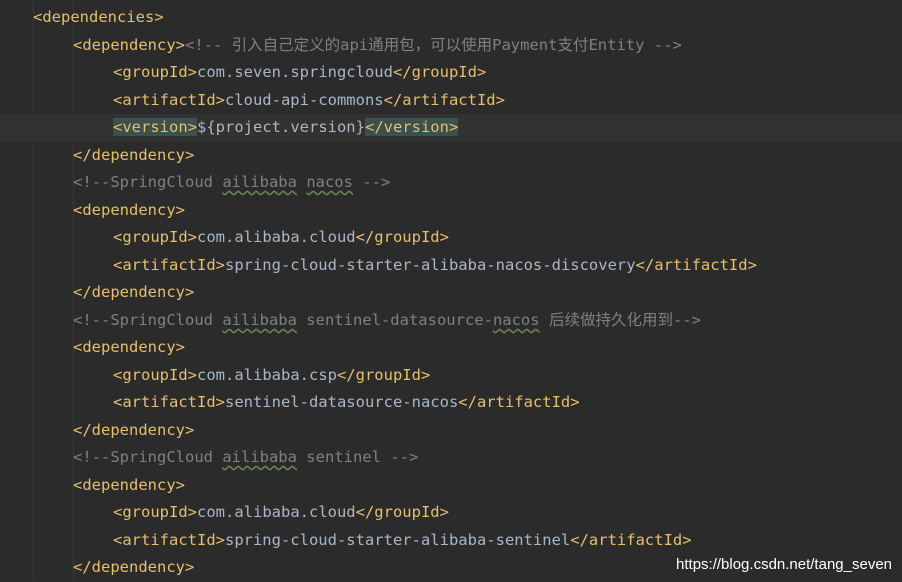  What do you see at coordinates (267, 375) in the screenshot?
I see `tag-value: com.alibaba.csp` at bounding box center [267, 375].